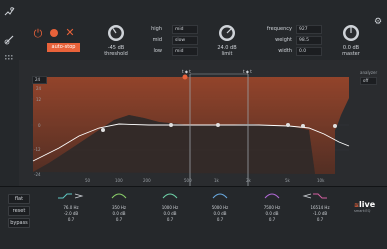 This screenshot has width=387, height=249. I want to click on band-4-freq: 5000 Hz, so click(220, 207).